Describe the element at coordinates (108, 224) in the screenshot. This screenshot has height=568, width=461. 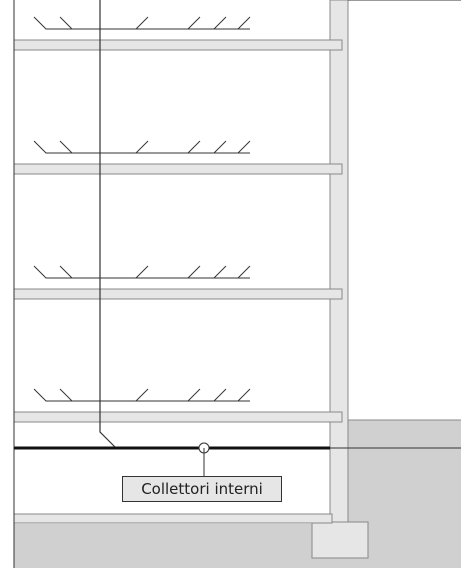
I see `vertical-stack-pipe` at that location.